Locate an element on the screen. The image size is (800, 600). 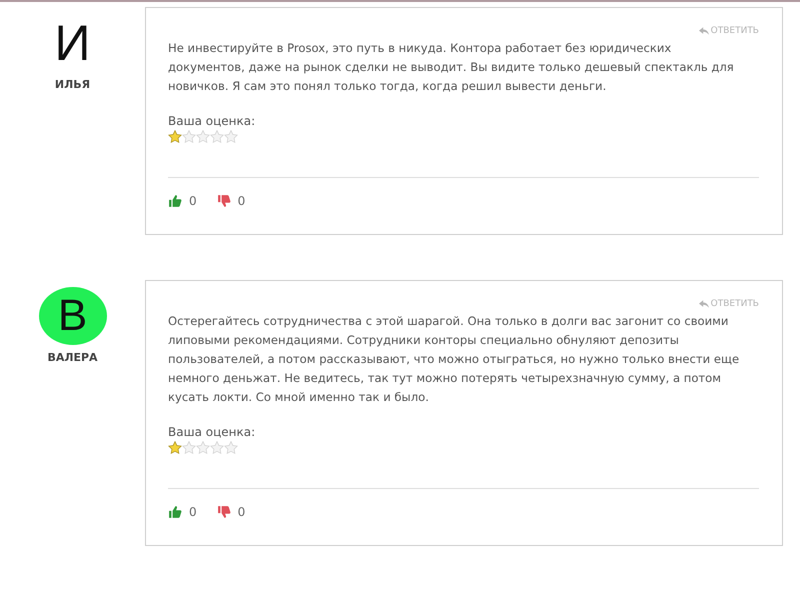
comment-text: Остерегайтесь сотрудничества с этой шарагой. Она только в долги вас загонит со своими липовыми рекомендациями. Сотрудники конторы специально обнуляют депозиты пользователей, а потом рассказывают, что можно отыграться, но нужно только внести еще немного деньжат. Не ведитесь, так тут можно потерять четырехзначную сумму, а потом кусать локти. Со мной именно так и было. is located at coordinates (454, 359).